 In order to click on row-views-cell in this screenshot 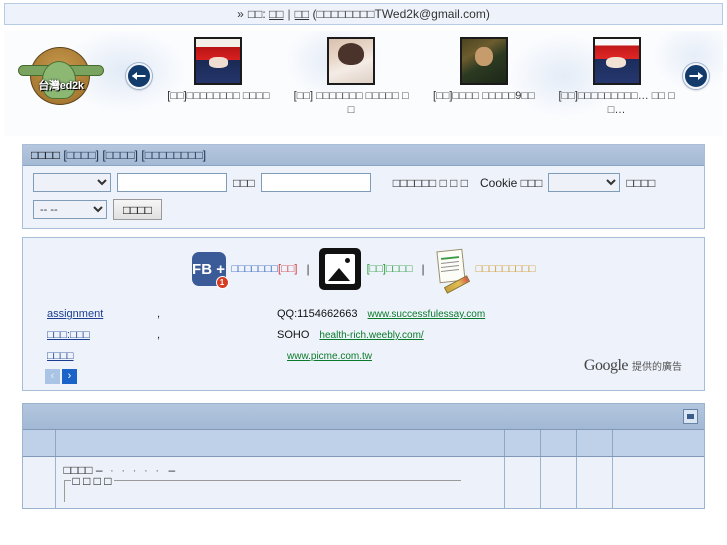, I will do `click(558, 482)`.